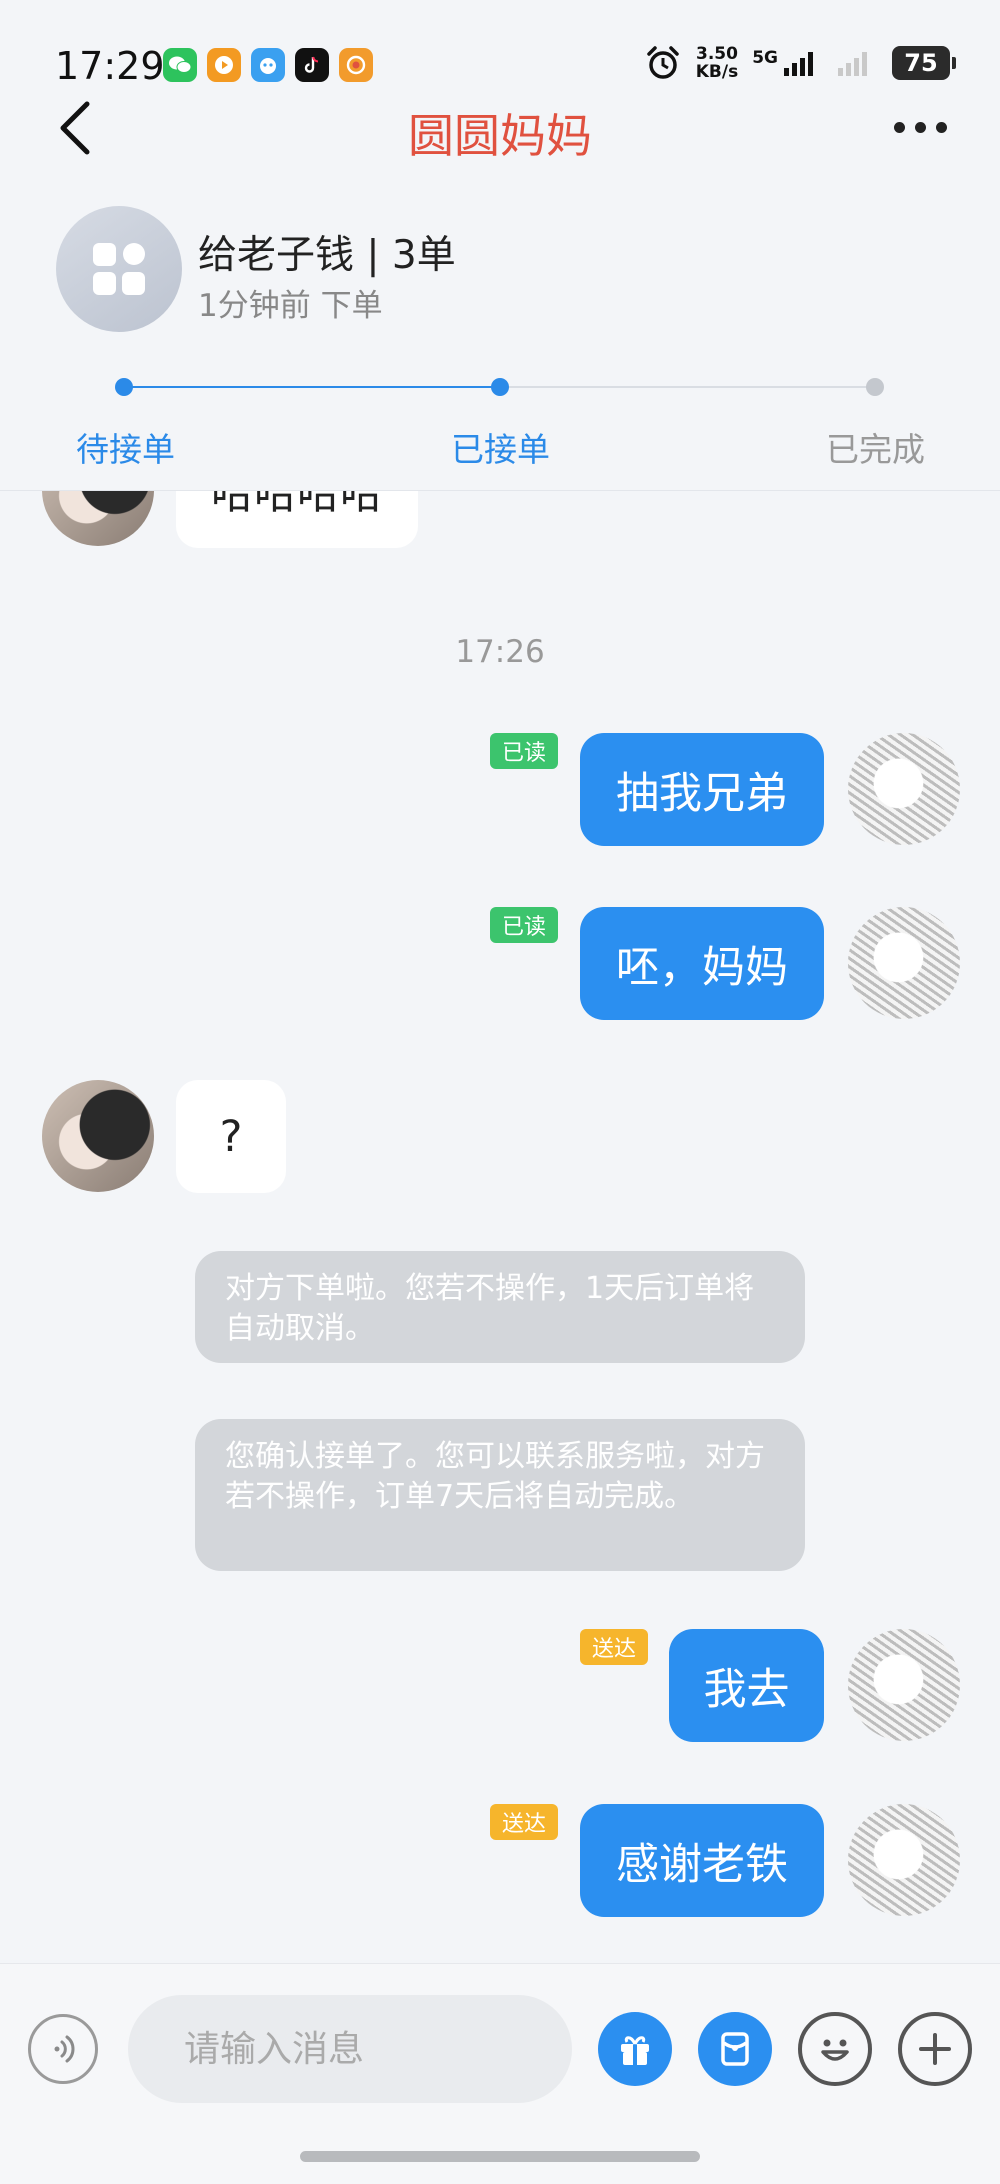 The width and height of the screenshot is (1000, 2184). Describe the element at coordinates (500, 652) in the screenshot. I see `message-timestamp: 17:26` at that location.